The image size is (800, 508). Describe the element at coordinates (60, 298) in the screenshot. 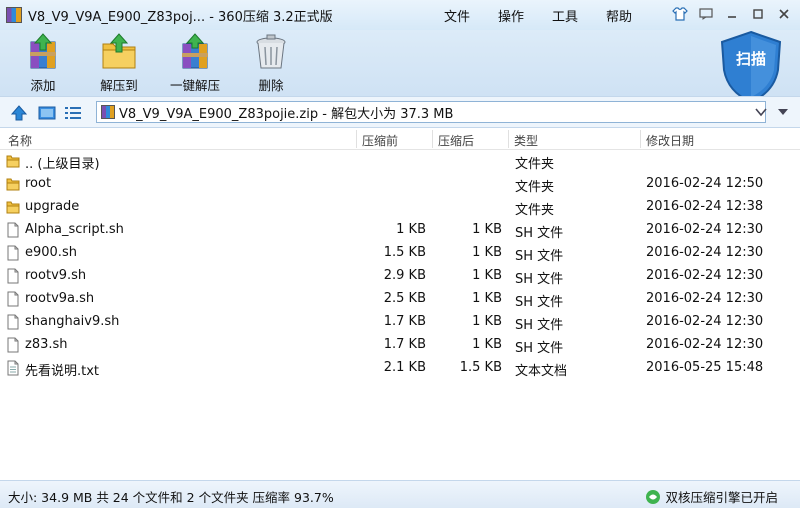

I see `file-name: rootv9a.sh` at that location.